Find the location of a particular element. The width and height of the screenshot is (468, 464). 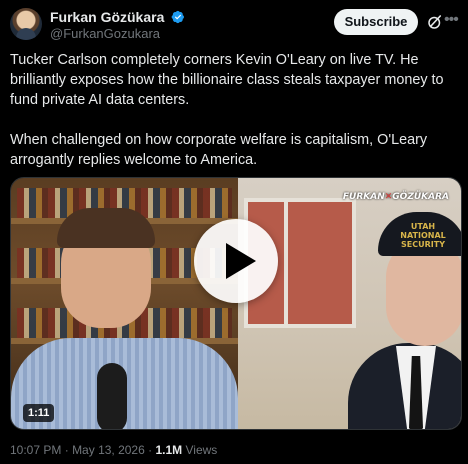

microphone is located at coordinates (112, 396).